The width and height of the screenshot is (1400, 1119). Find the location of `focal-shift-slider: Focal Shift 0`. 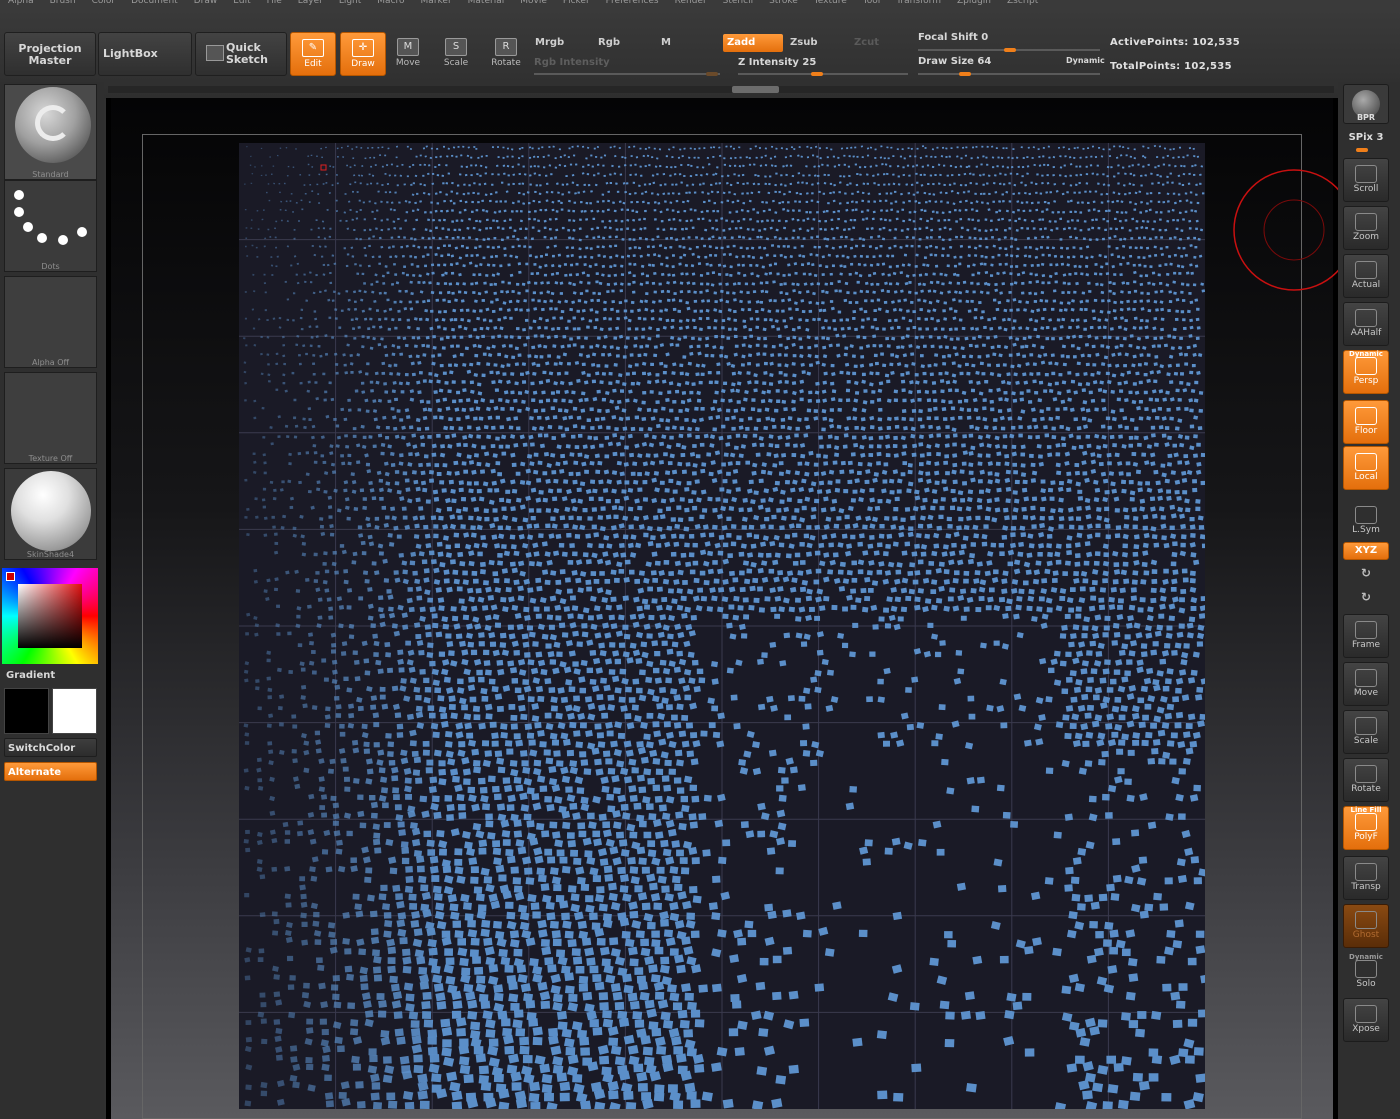

focal-shift-slider: Focal Shift 0 is located at coordinates (953, 37).